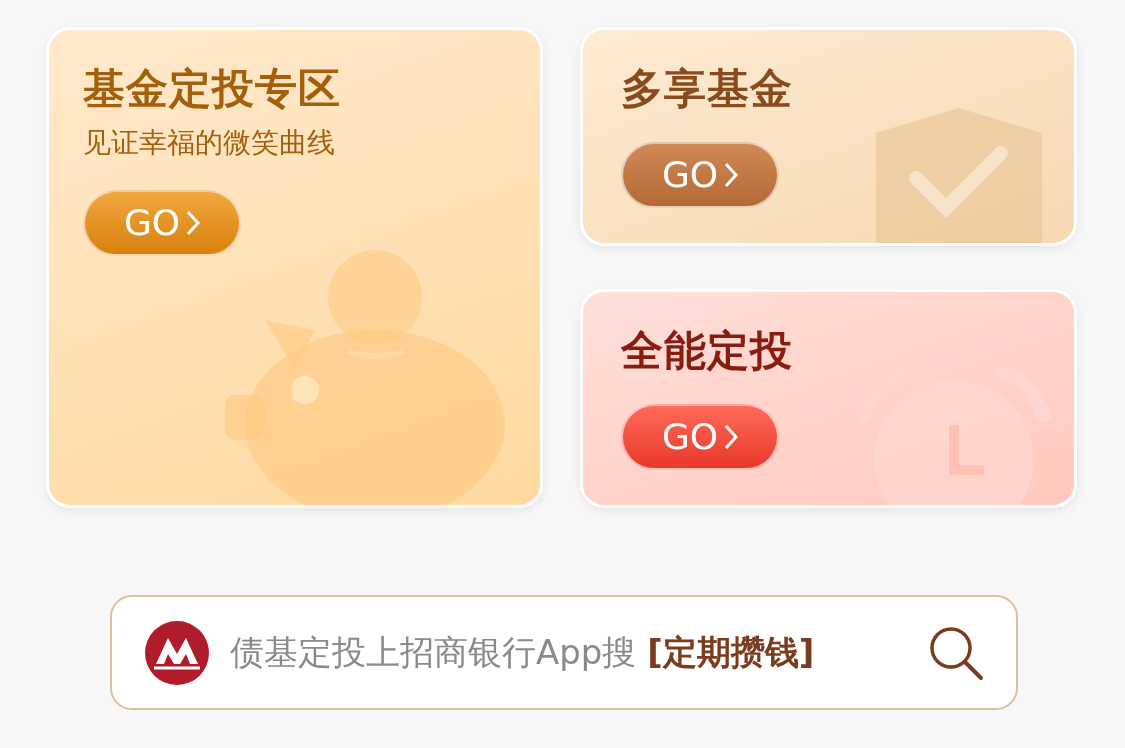 The image size is (1125, 748). What do you see at coordinates (956, 652) in the screenshot?
I see `search-icon` at bounding box center [956, 652].